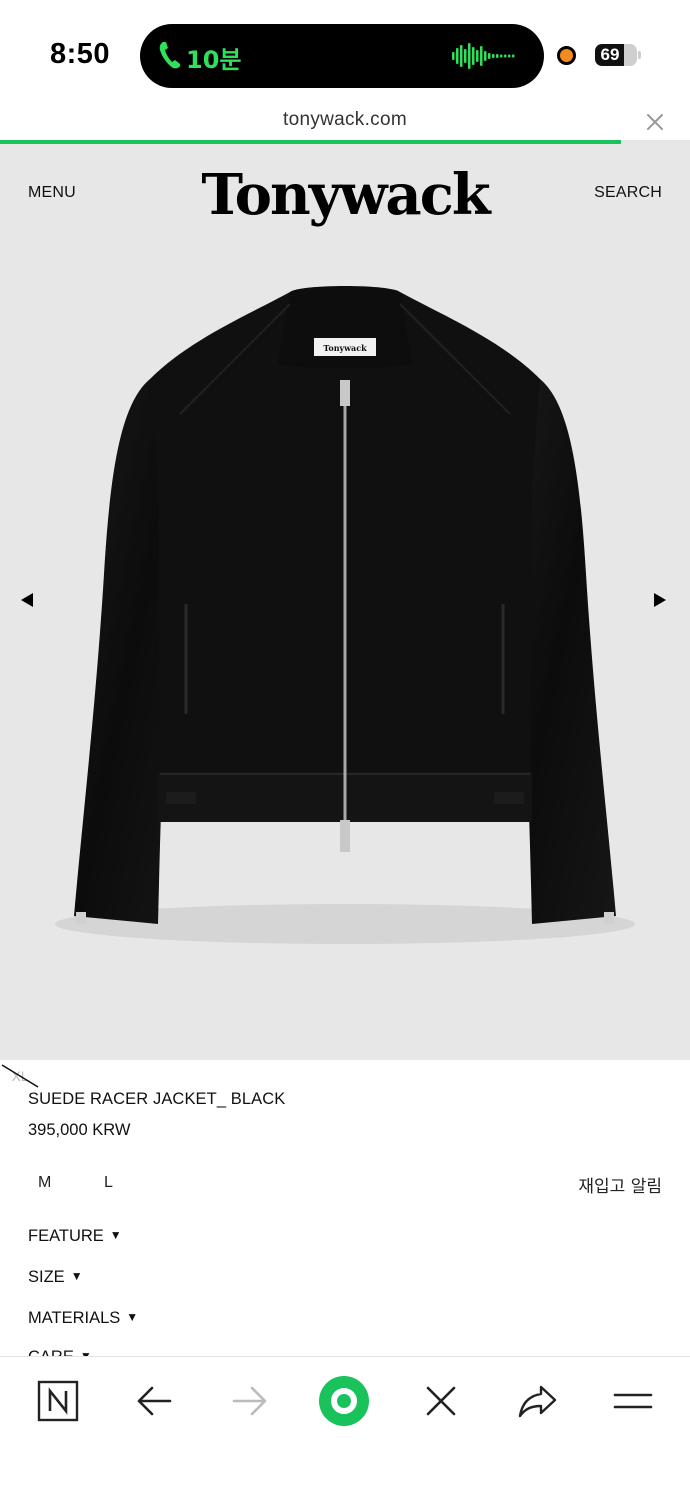 This screenshot has width=690, height=1500. I want to click on battery-tip, so click(639, 55).